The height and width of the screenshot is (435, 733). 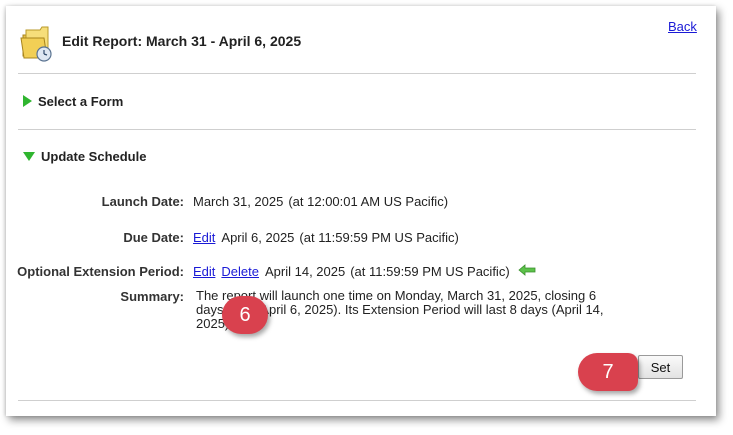 I want to click on back-link: Back, so click(x=682, y=26).